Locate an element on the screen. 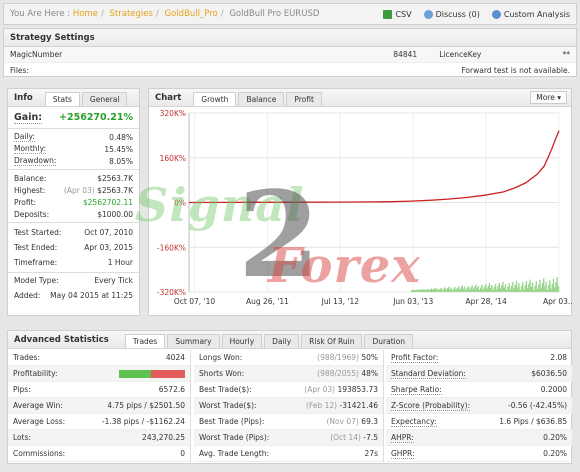  x-tick-label: Aug 26, '11 is located at coordinates (267, 301).